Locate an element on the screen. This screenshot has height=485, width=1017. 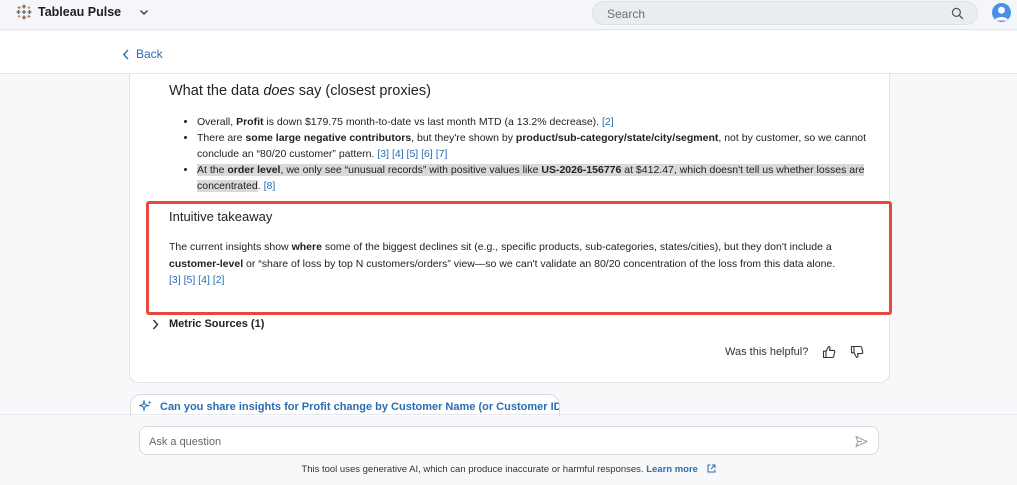
chevron-left-icon is located at coordinates (125, 54).